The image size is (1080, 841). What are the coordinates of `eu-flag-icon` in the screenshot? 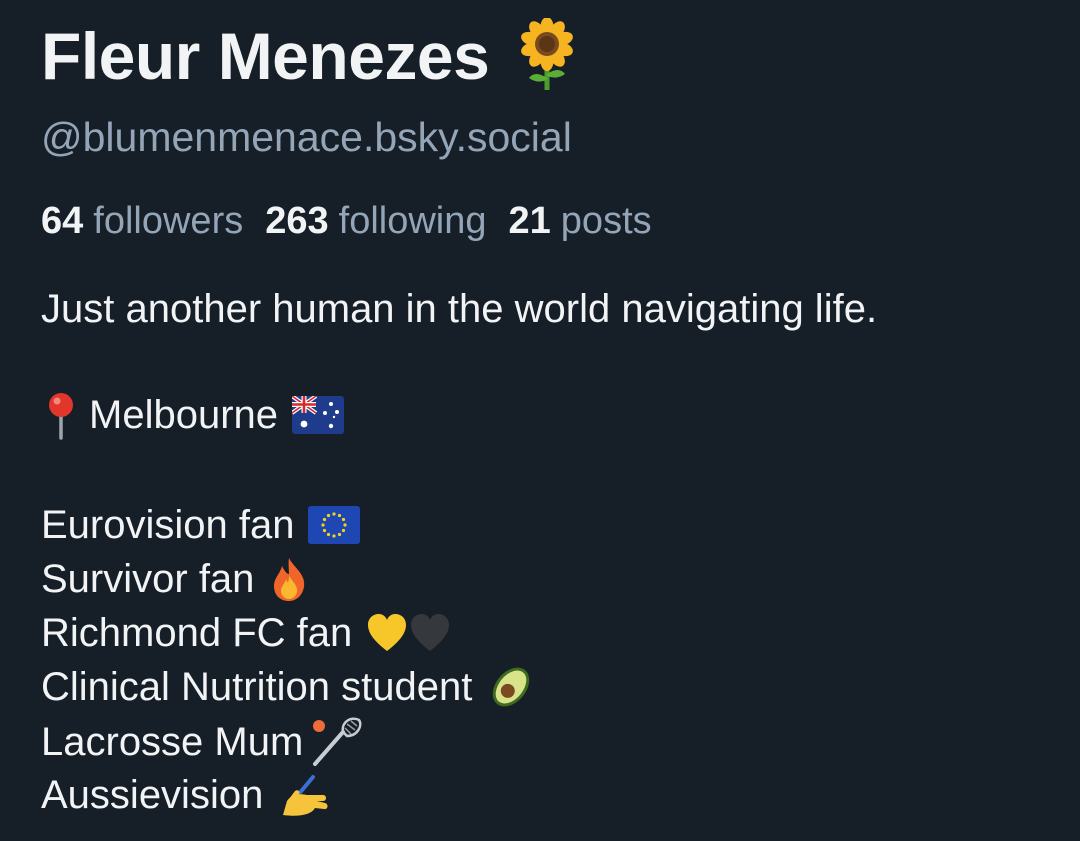 It's located at (334, 525).